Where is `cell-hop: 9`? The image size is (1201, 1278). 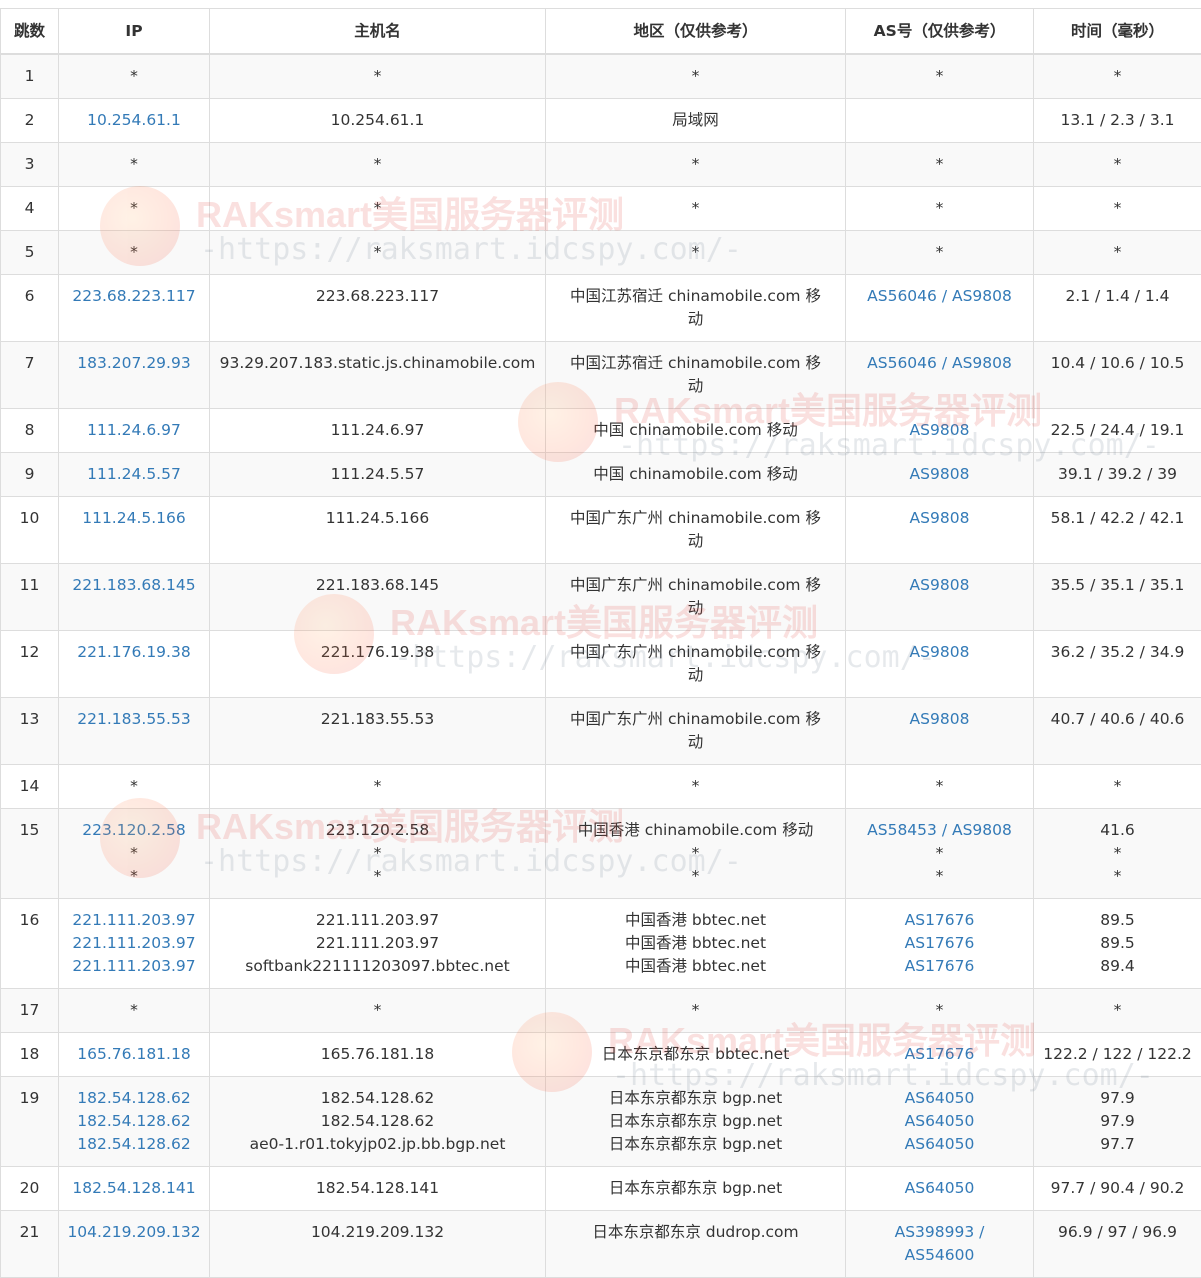
cell-hop: 9 is located at coordinates (30, 475).